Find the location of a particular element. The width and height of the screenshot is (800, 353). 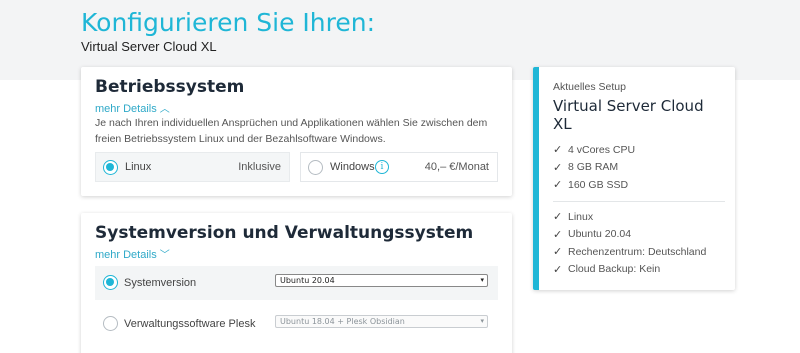

row-label: Verwaltungssoftware Plesk is located at coordinates (190, 324).